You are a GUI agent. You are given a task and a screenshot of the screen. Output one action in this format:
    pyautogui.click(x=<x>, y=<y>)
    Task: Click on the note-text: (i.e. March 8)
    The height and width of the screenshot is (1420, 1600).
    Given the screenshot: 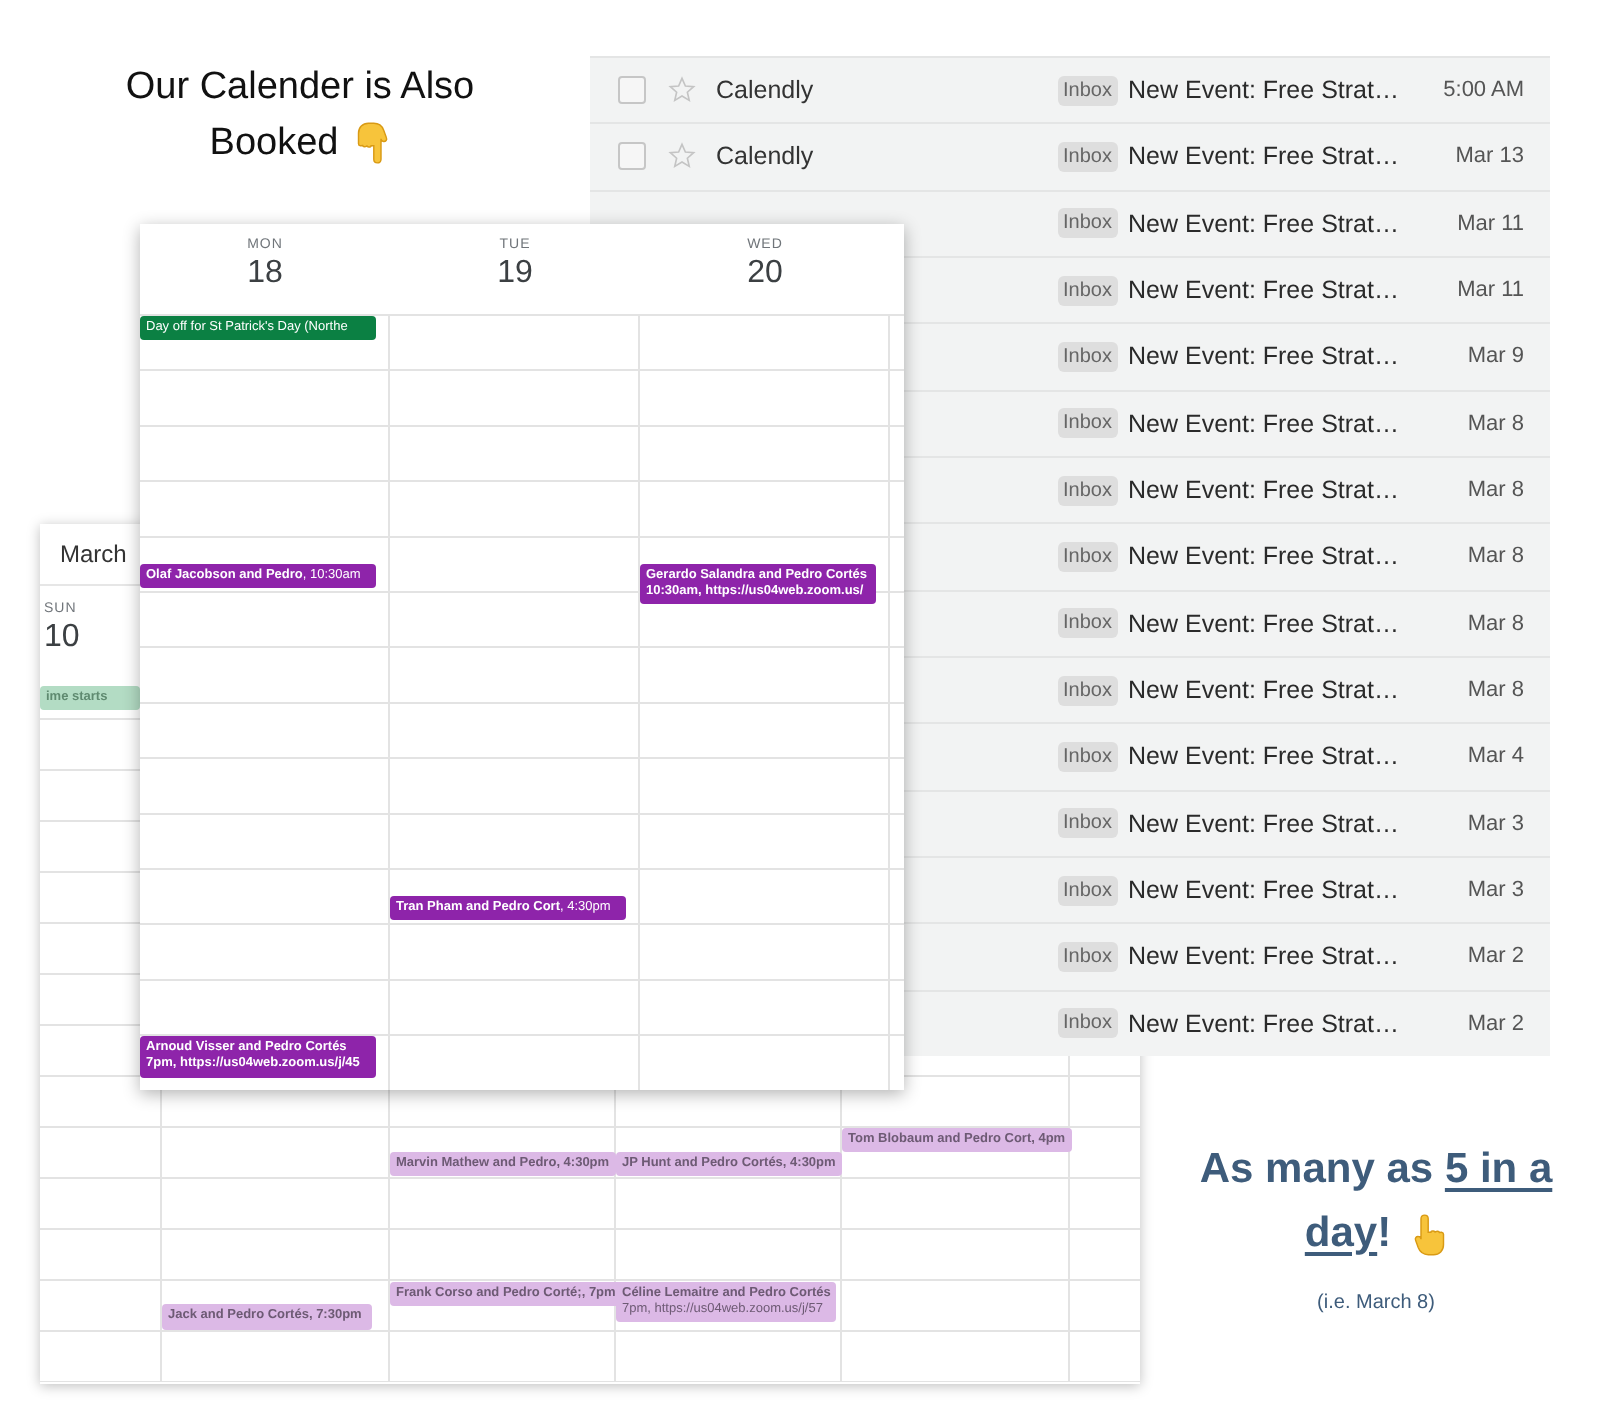 What is the action you would take?
    pyautogui.click(x=1376, y=1303)
    